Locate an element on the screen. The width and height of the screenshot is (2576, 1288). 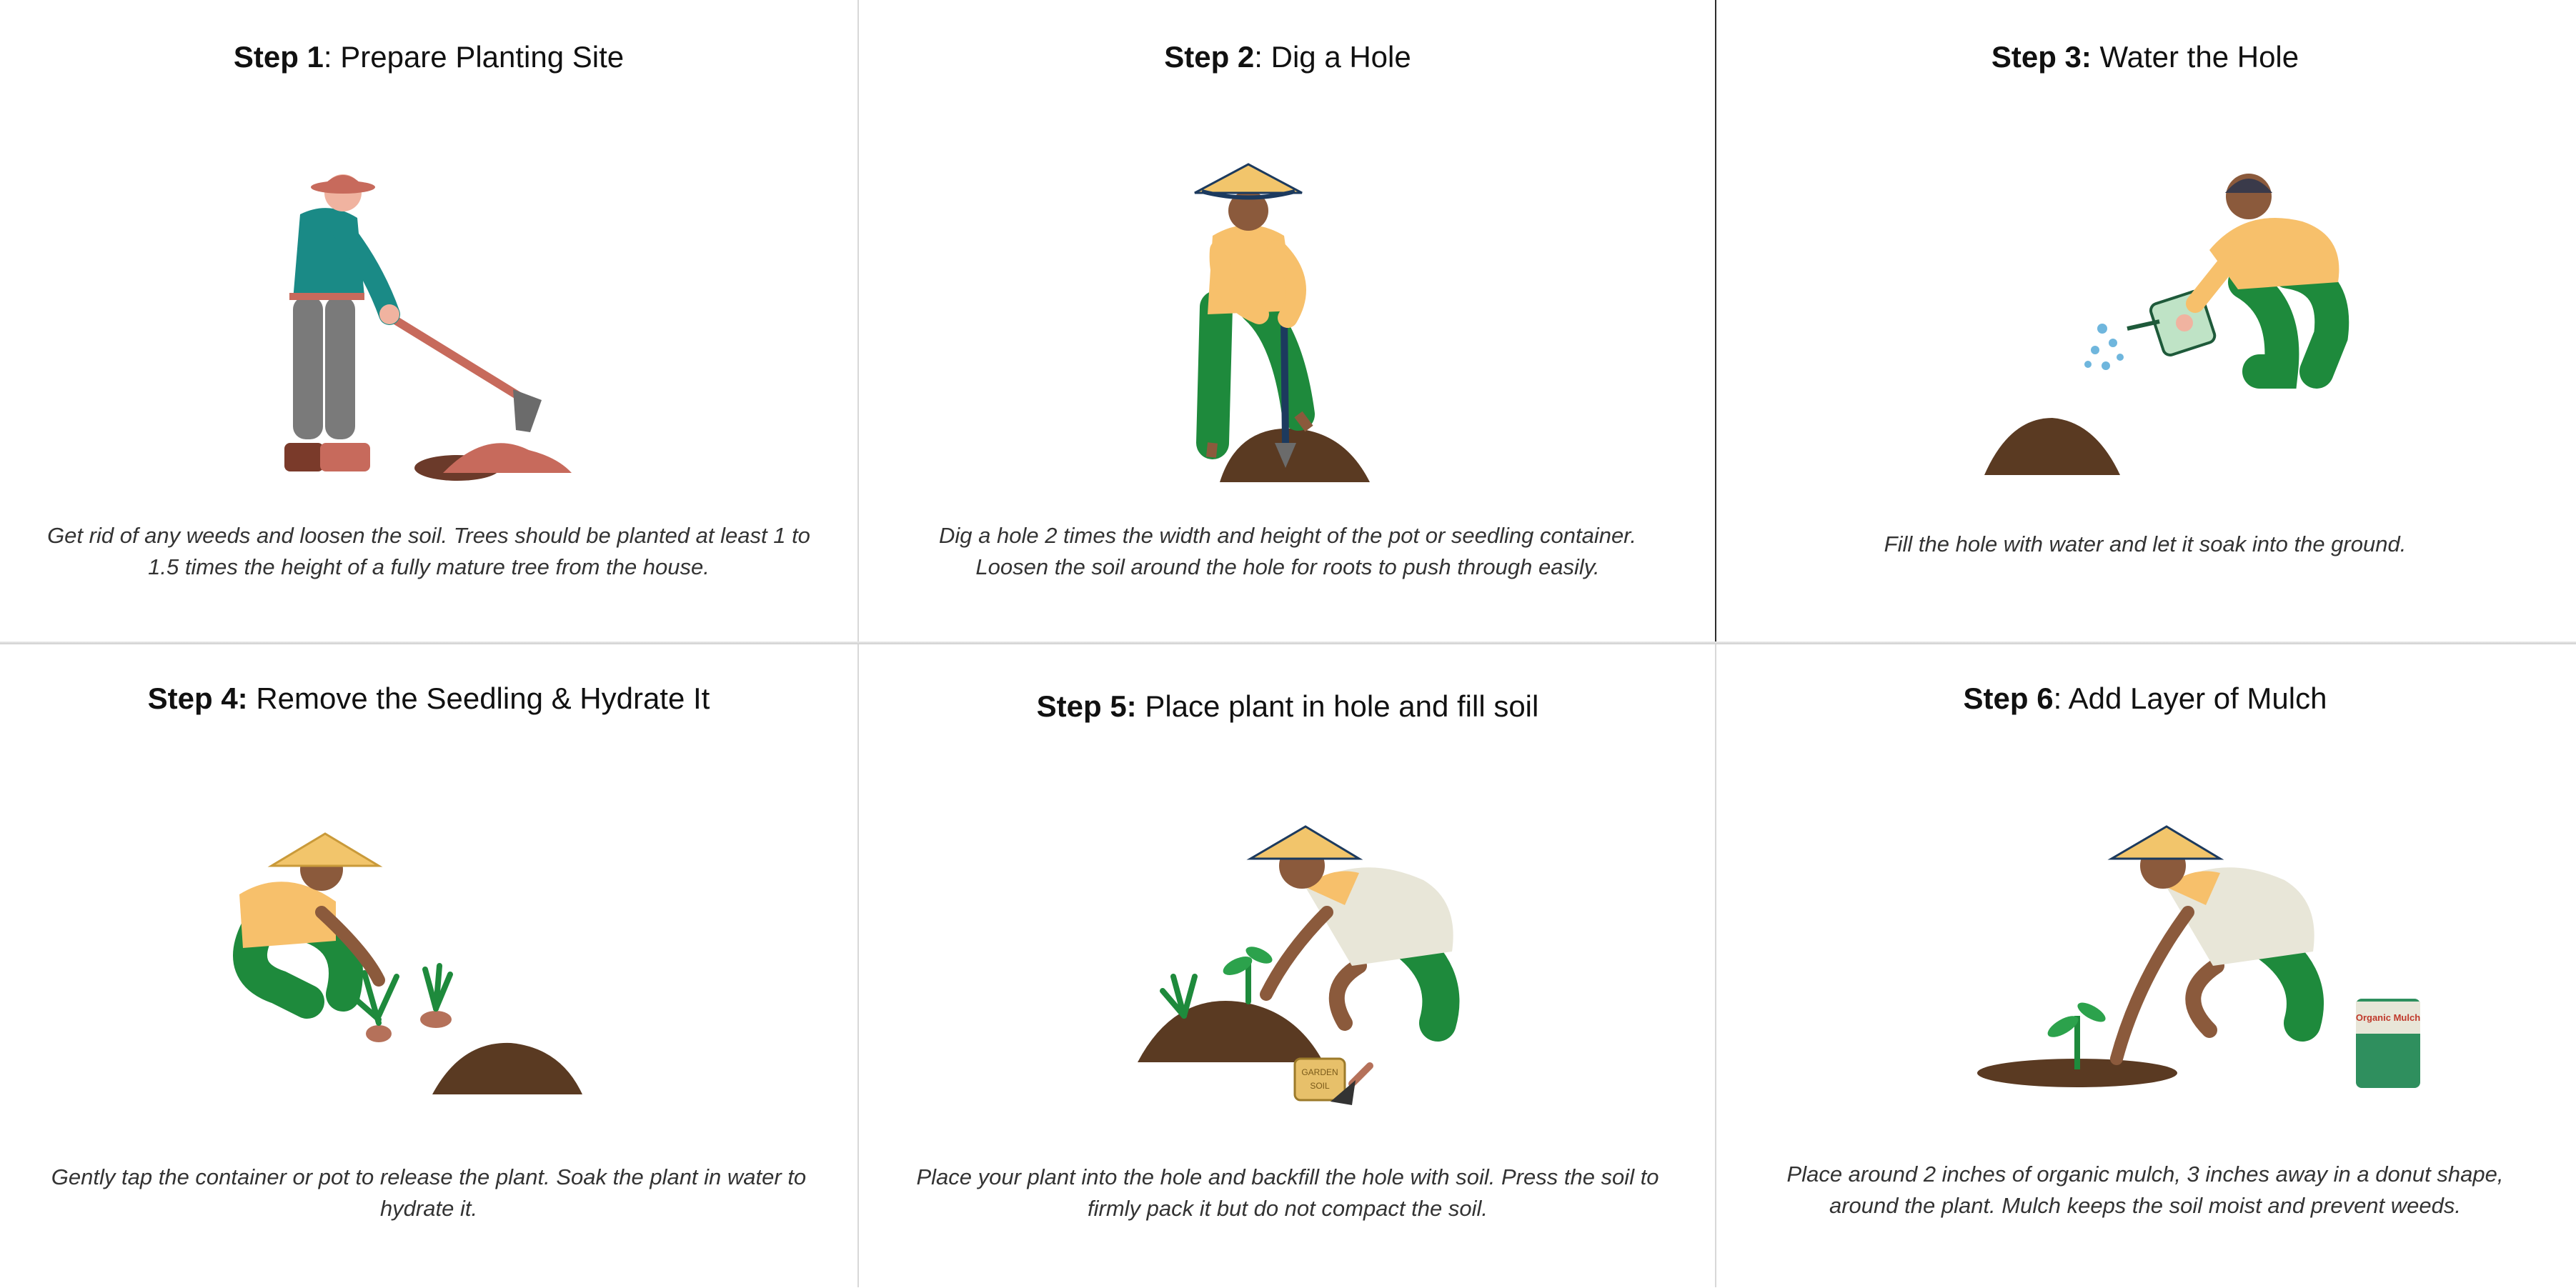
garden-soil-bag-text: GARDEN is located at coordinates (1319, 1072).